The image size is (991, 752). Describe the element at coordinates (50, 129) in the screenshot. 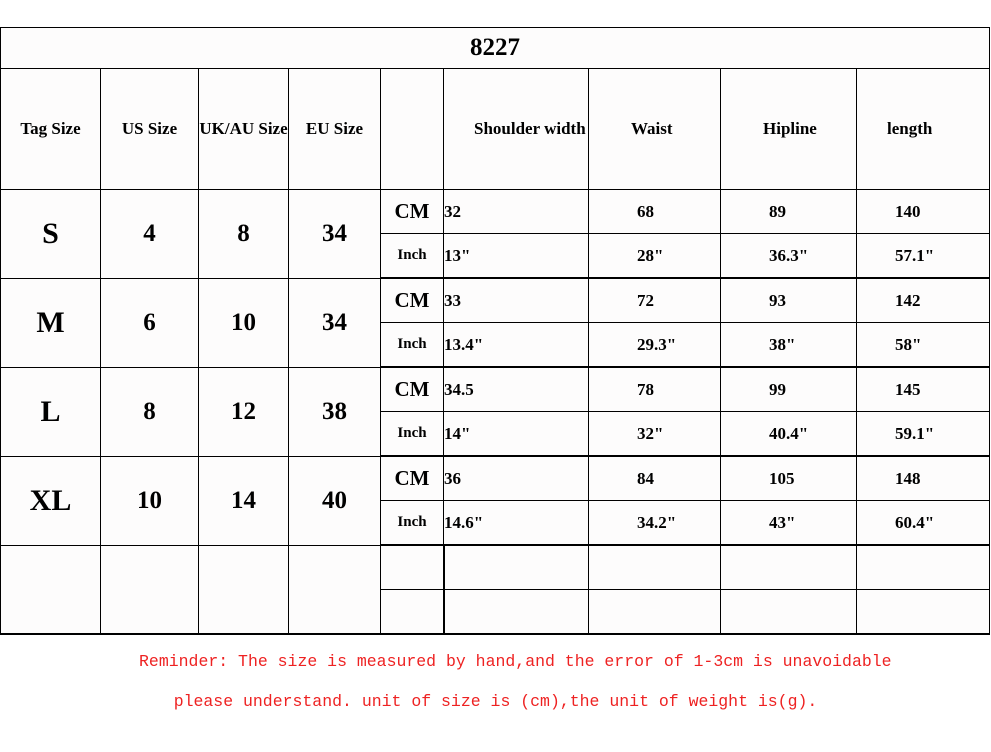

I see `column-header-tag-size: Tag Size` at that location.